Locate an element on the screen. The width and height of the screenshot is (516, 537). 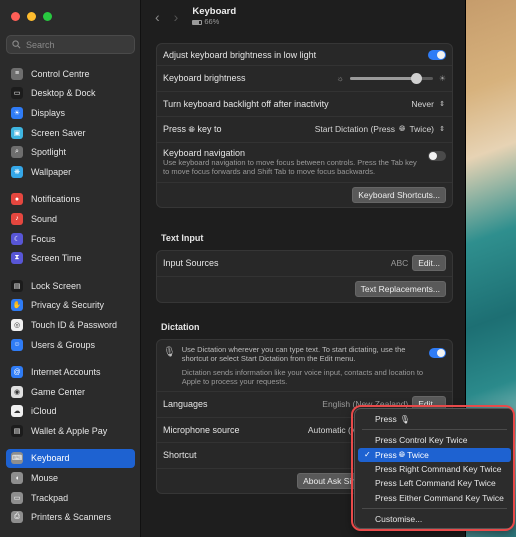
globe-key-select: Start Dictation (Press 🌐︎ Twice) ⇕ is located at coordinates (380, 129).